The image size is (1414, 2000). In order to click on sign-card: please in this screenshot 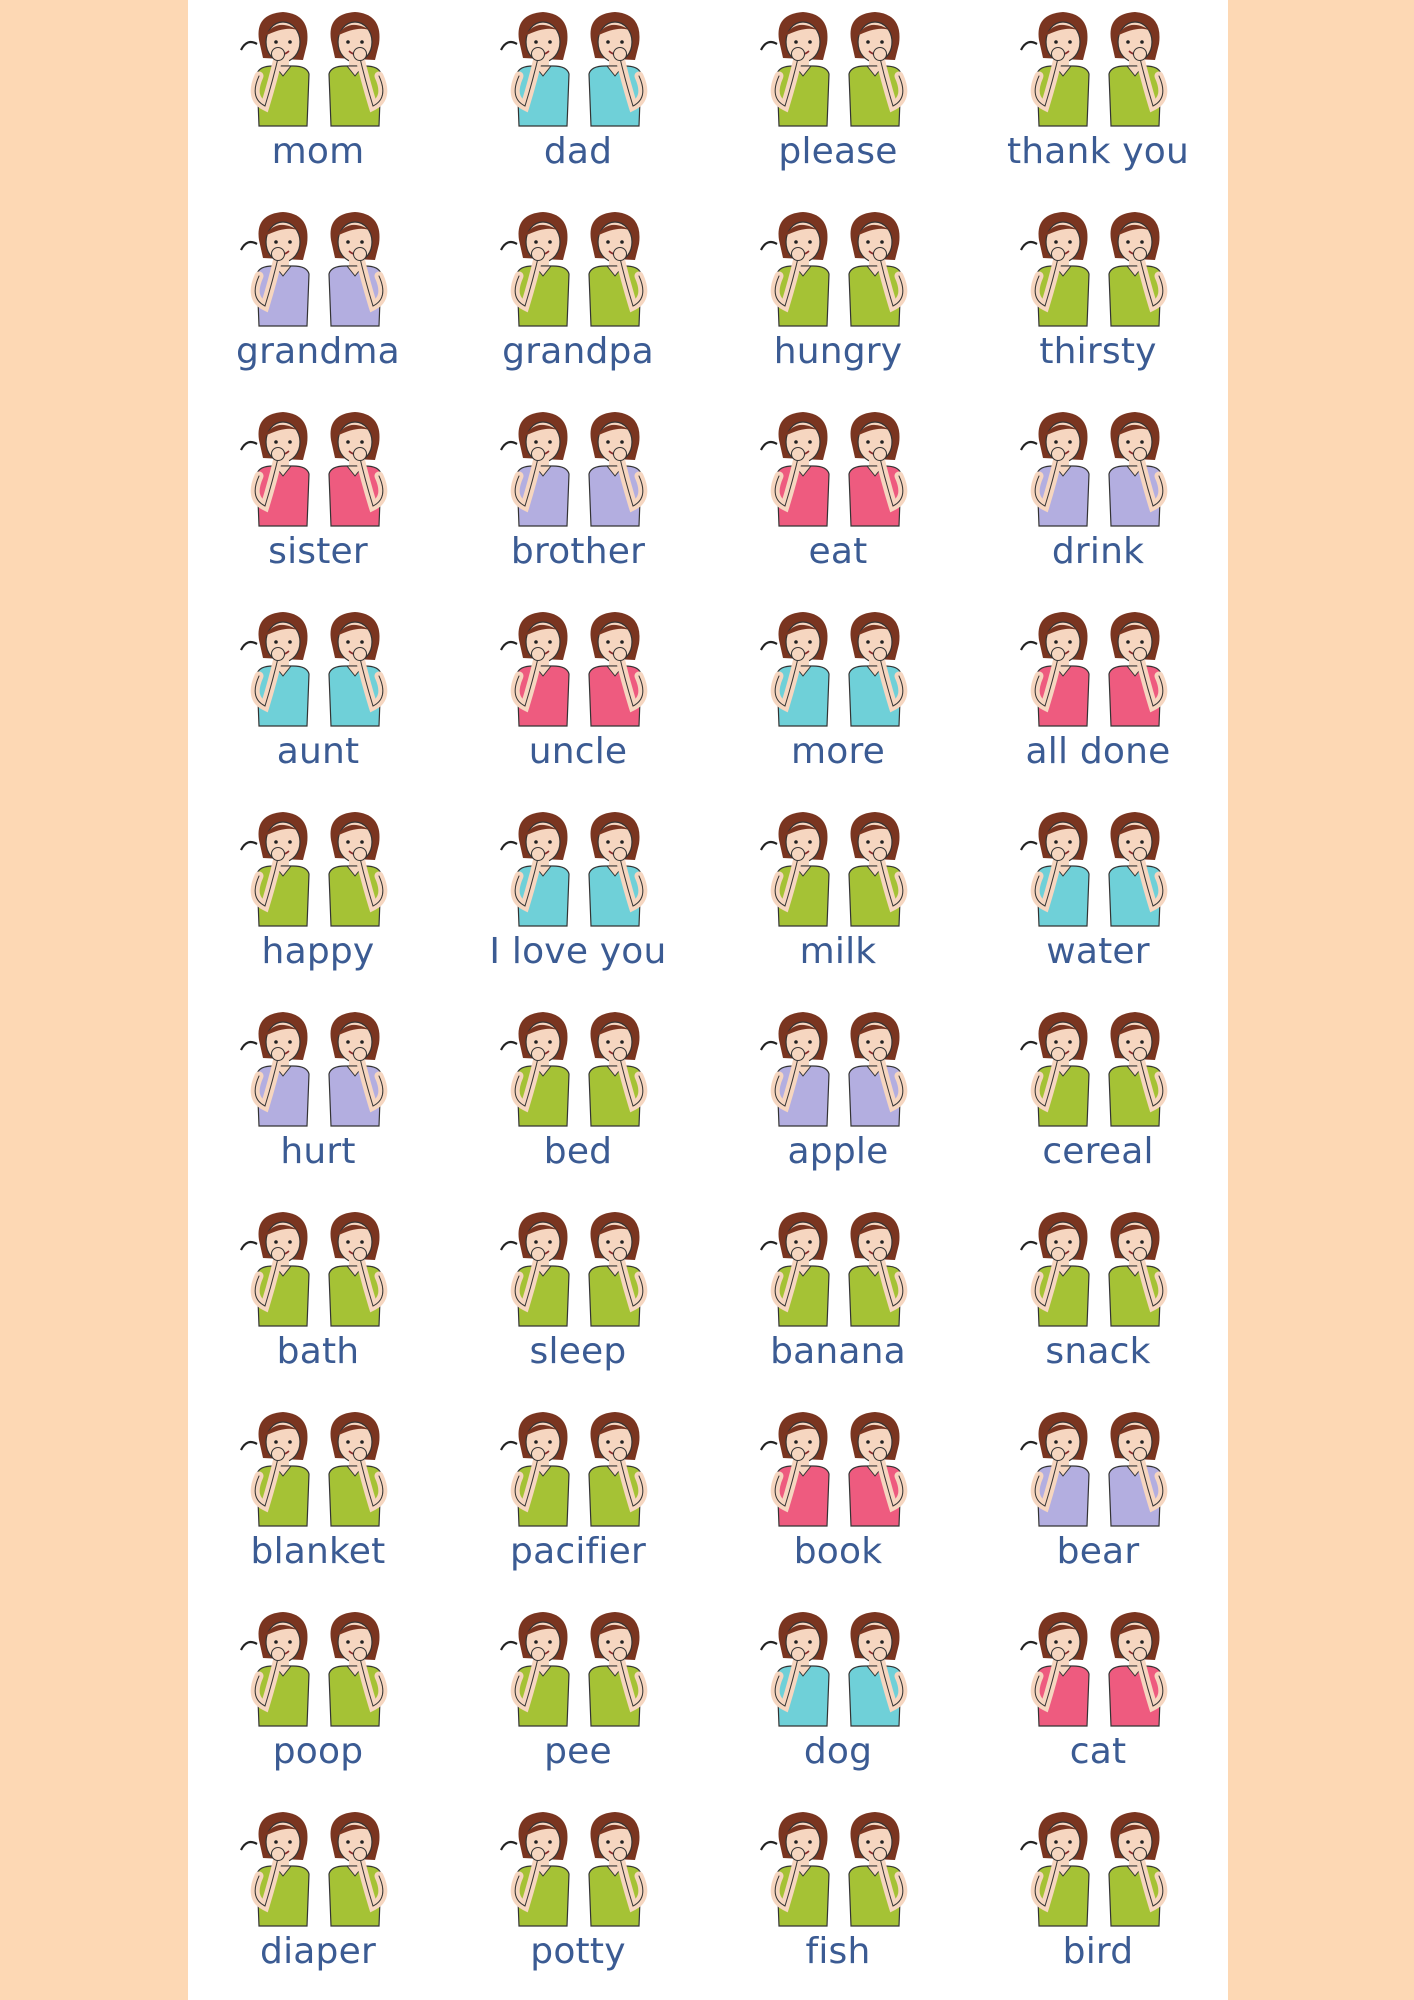, I will do `click(838, 100)`.